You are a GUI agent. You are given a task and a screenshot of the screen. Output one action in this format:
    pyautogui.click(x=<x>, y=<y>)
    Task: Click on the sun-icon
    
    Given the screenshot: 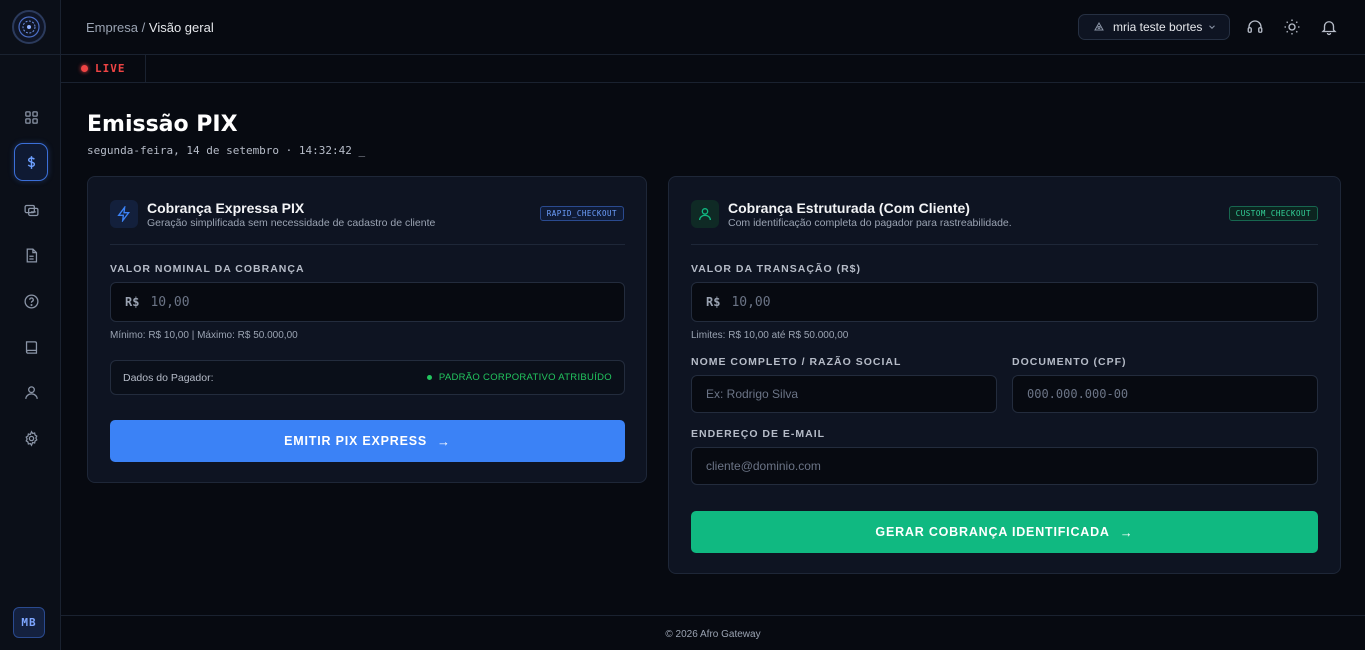 What is the action you would take?
    pyautogui.click(x=1292, y=27)
    